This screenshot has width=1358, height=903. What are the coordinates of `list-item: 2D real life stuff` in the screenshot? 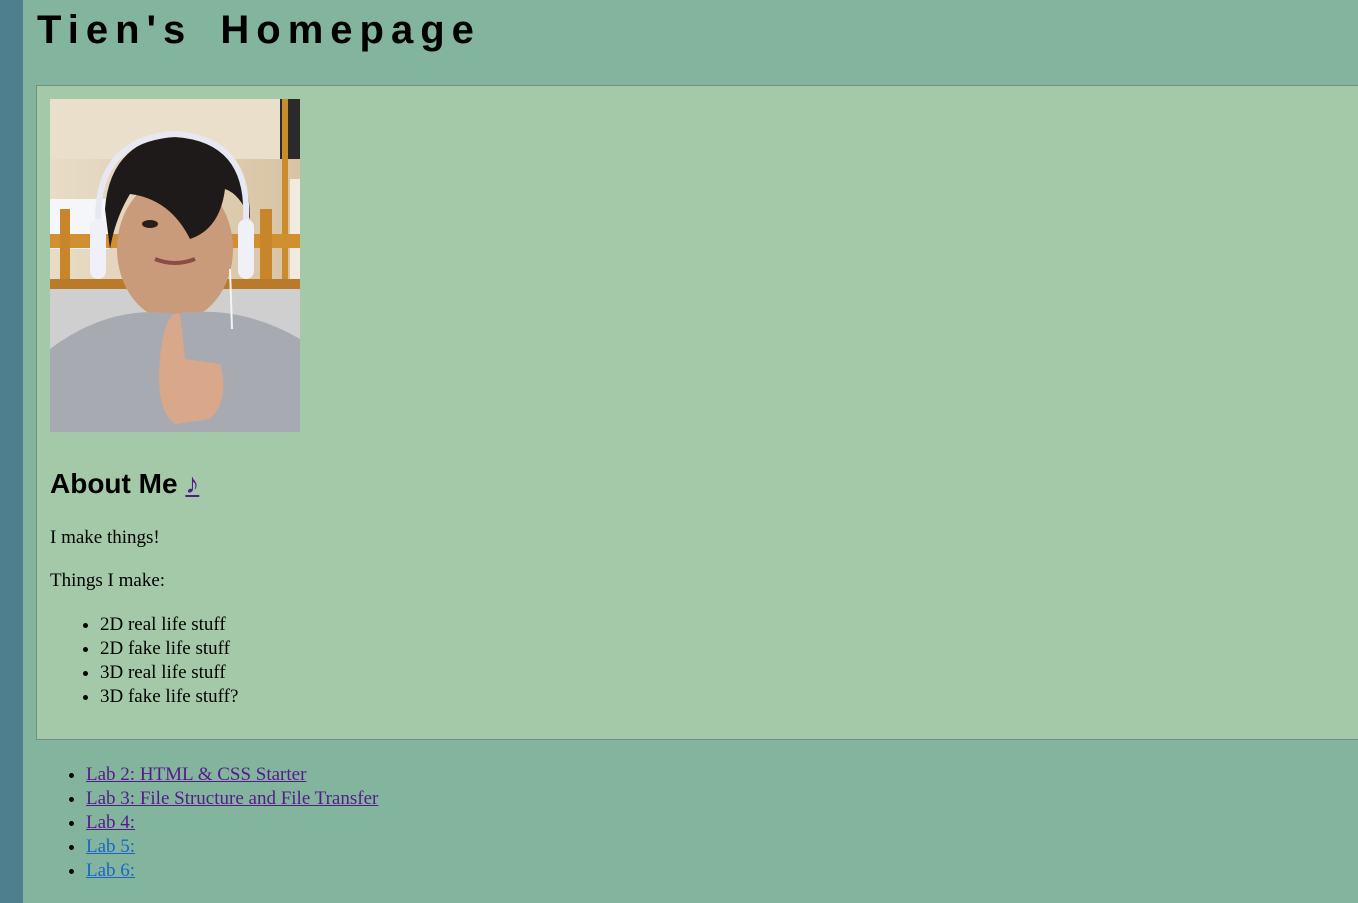 It's located at (169, 625).